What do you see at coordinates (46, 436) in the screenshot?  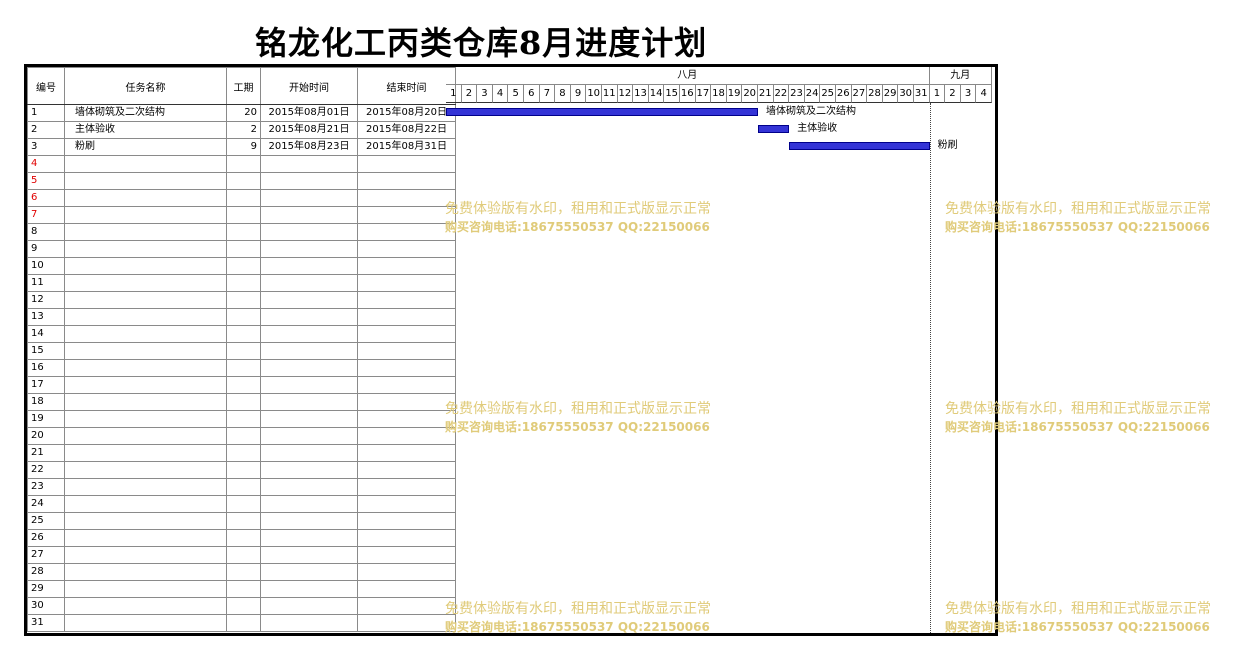 I see `row-number-cell: 20` at bounding box center [46, 436].